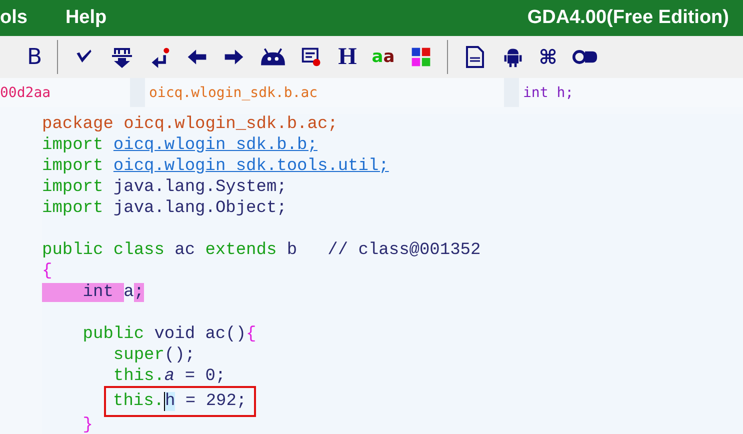 The image size is (743, 434). Describe the element at coordinates (170, 401) in the screenshot. I see `field-name: h` at that location.